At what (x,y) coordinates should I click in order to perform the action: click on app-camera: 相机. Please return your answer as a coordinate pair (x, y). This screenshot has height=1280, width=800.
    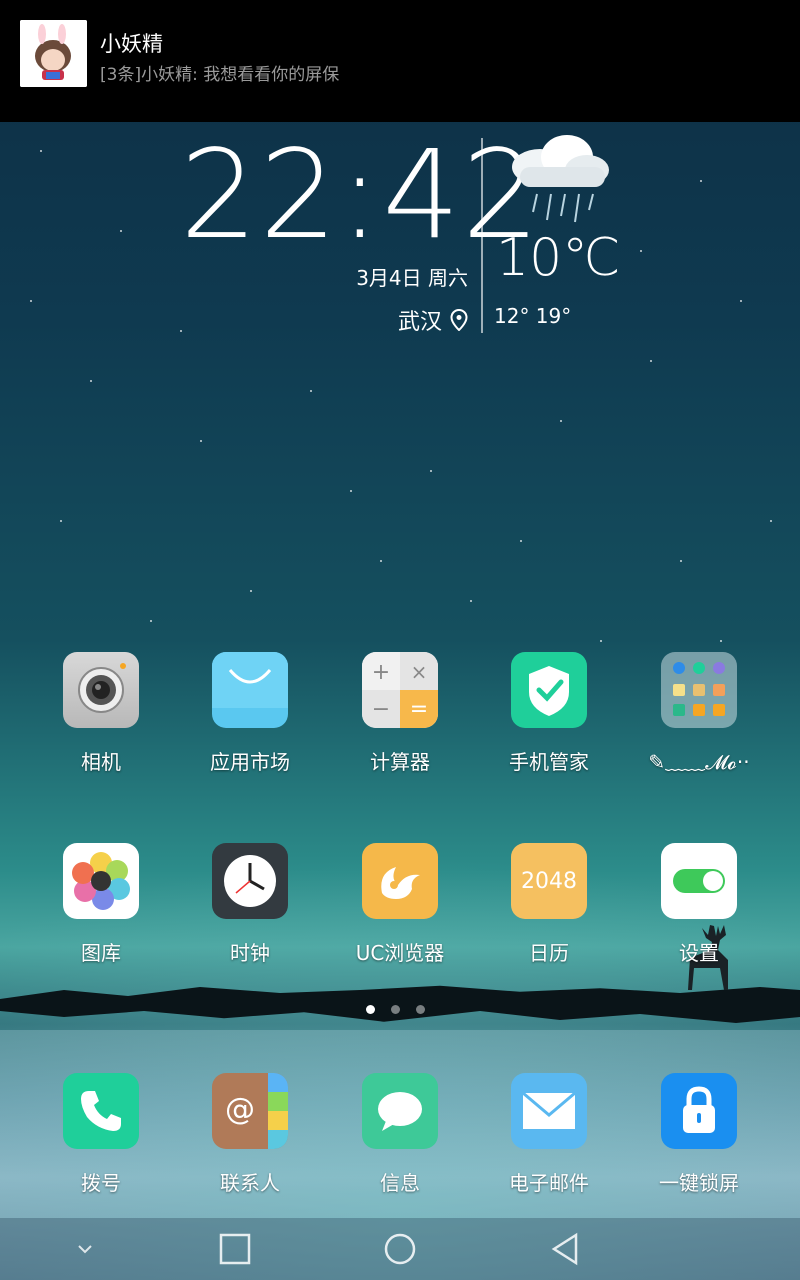
    Looking at the image, I should click on (101, 713).